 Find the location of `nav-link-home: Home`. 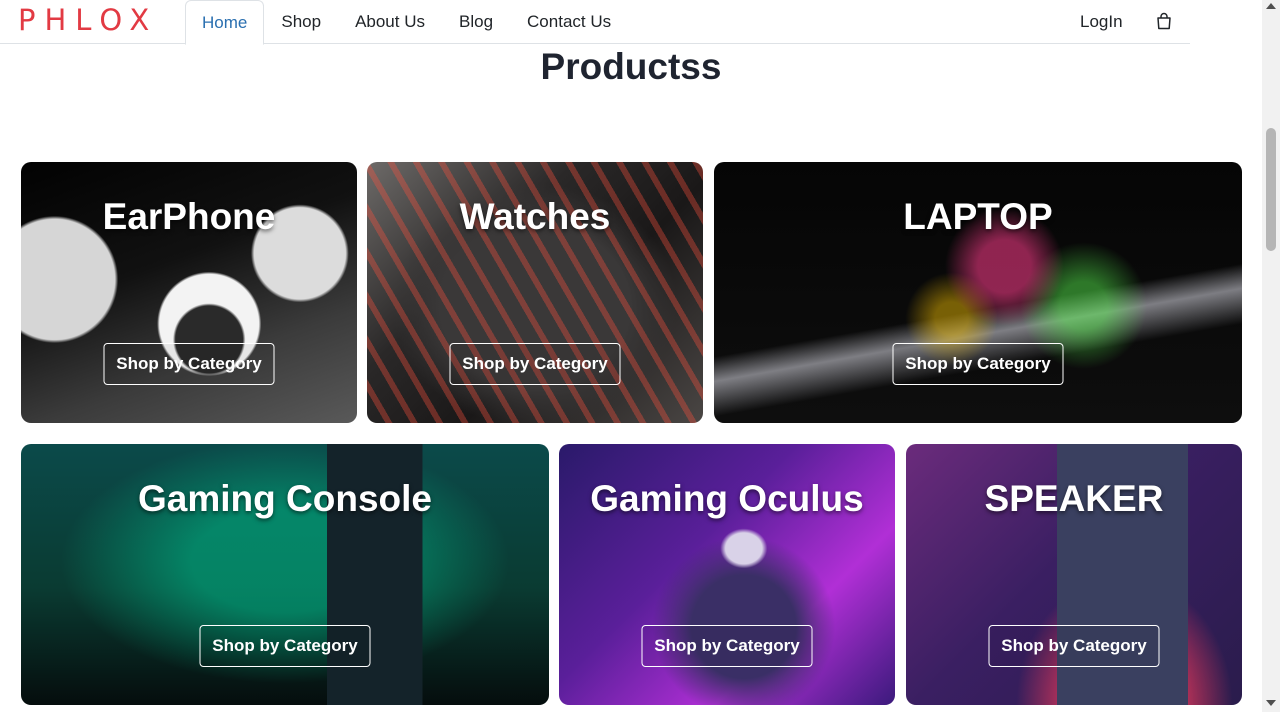

nav-link-home: Home is located at coordinates (225, 22).